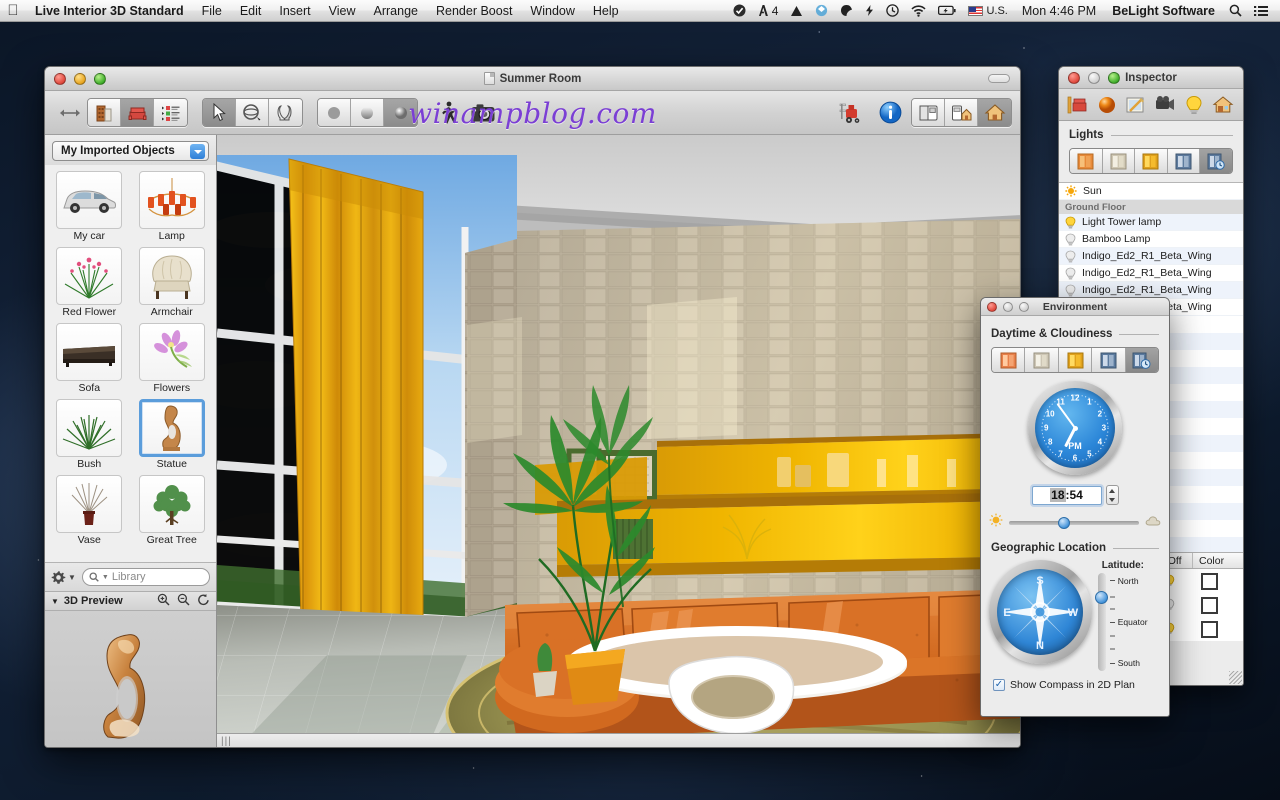 This screenshot has height=800, width=1280. Describe the element at coordinates (170, 112) in the screenshot. I see `list-view-icon` at that location.